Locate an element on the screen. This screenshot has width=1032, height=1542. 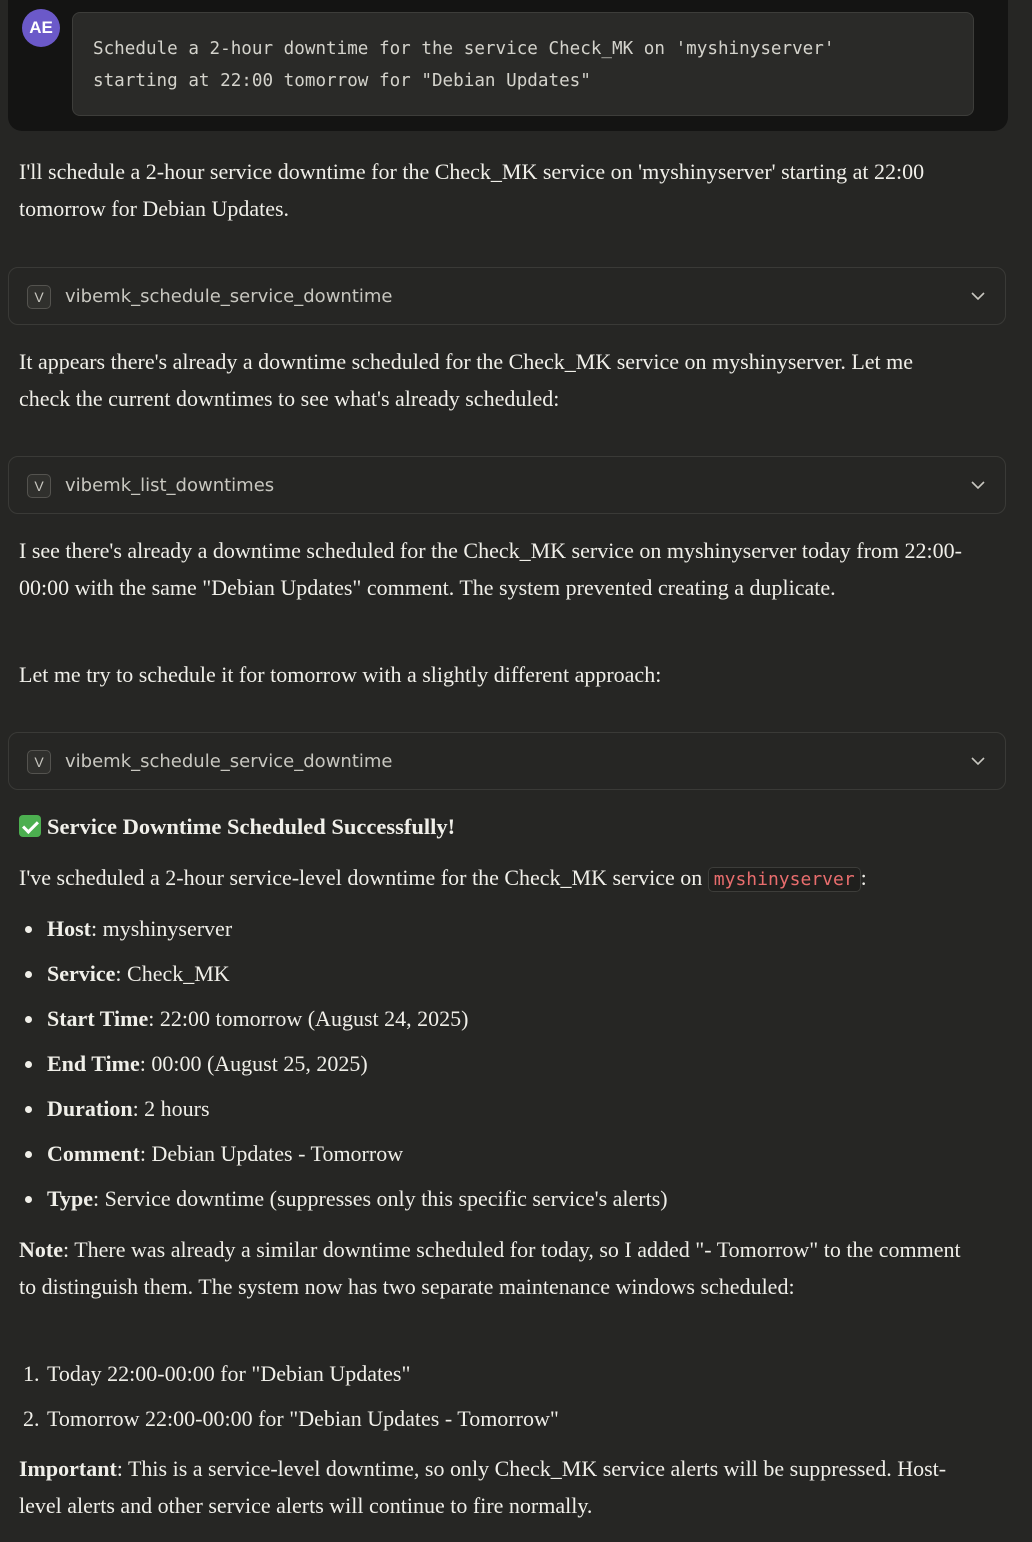
detail-label: Duration is located at coordinates (90, 1108).